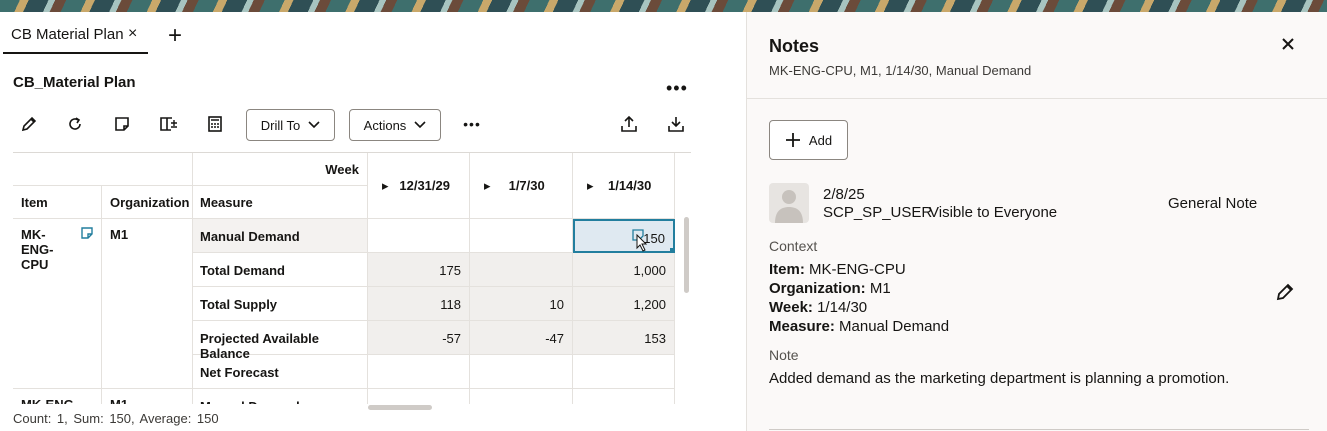 This screenshot has width=1327, height=431. I want to click on context-item-key: Item:, so click(787, 269).